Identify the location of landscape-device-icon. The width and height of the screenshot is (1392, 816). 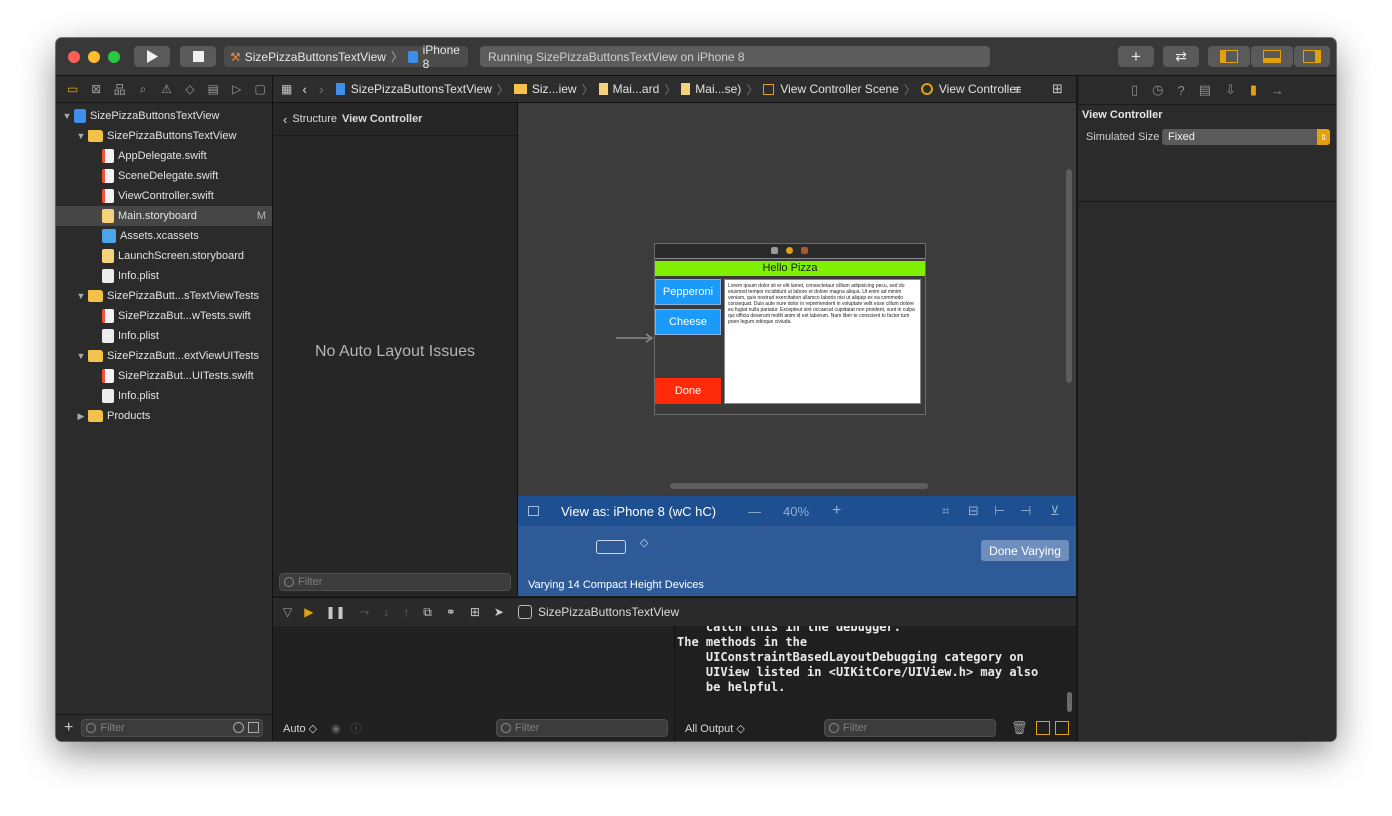
(611, 547).